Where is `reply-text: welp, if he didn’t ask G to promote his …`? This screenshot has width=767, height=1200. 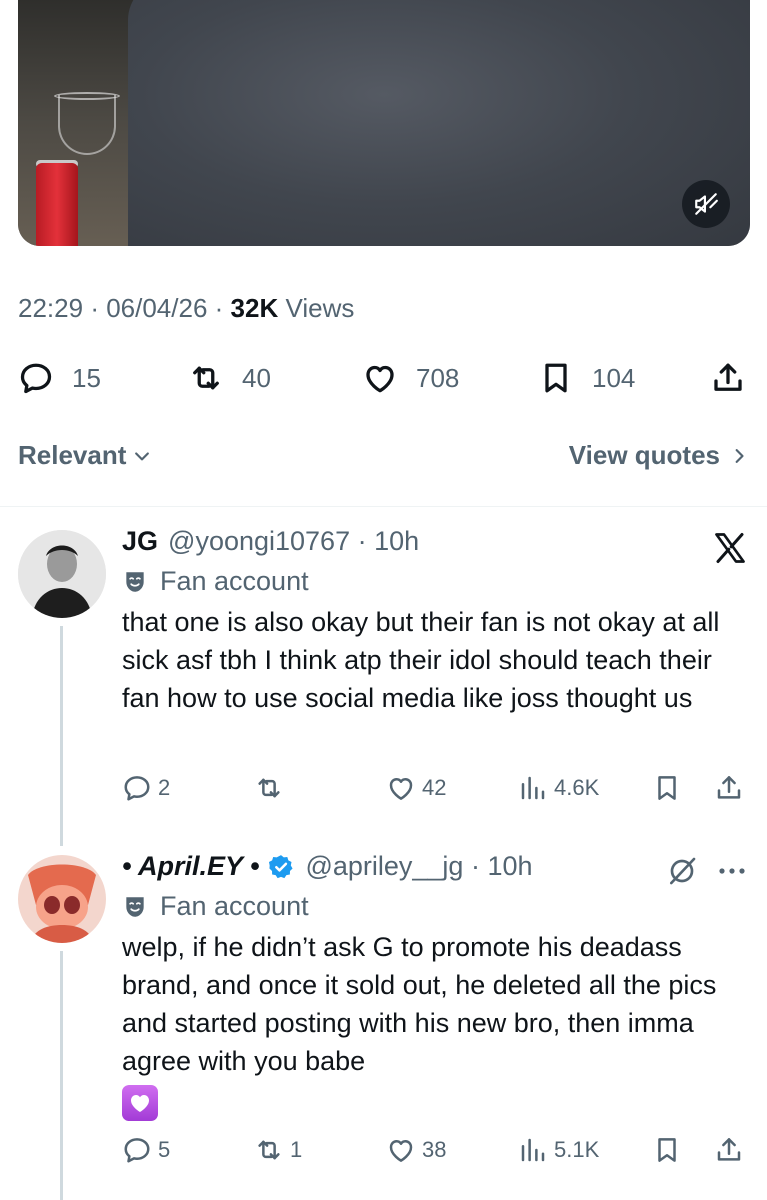
reply-text: welp, if he didn’t ask G to promote his … is located at coordinates (419, 1004).